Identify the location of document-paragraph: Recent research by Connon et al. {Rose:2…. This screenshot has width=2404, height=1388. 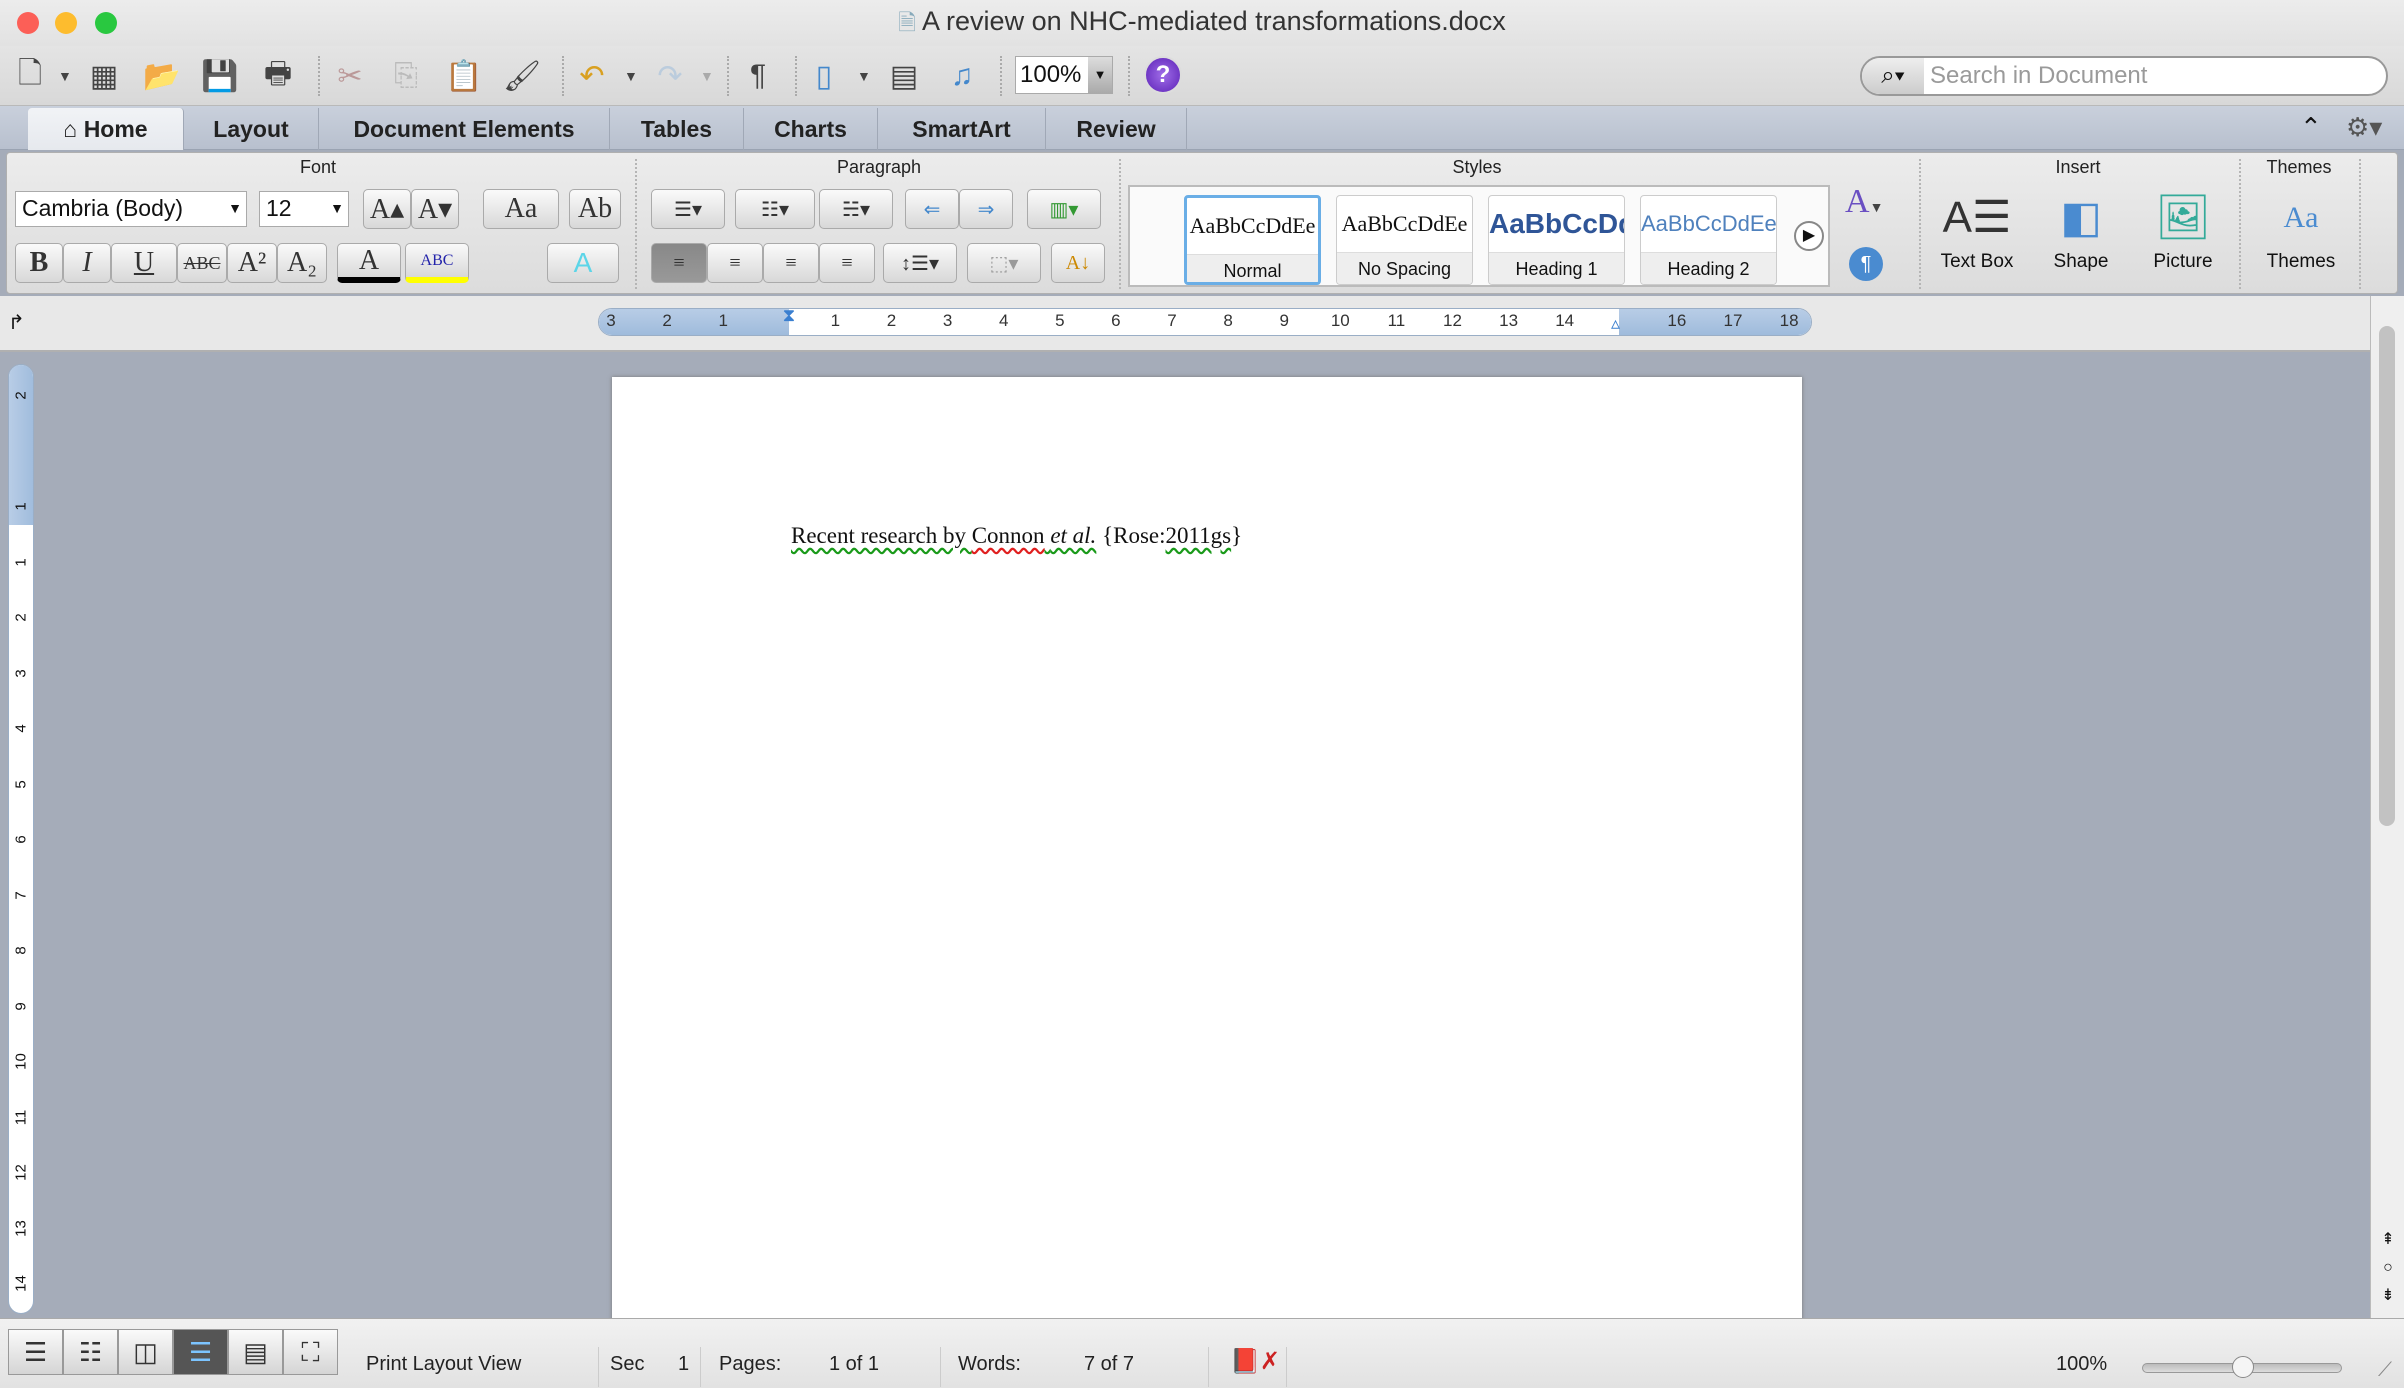
(1016, 536).